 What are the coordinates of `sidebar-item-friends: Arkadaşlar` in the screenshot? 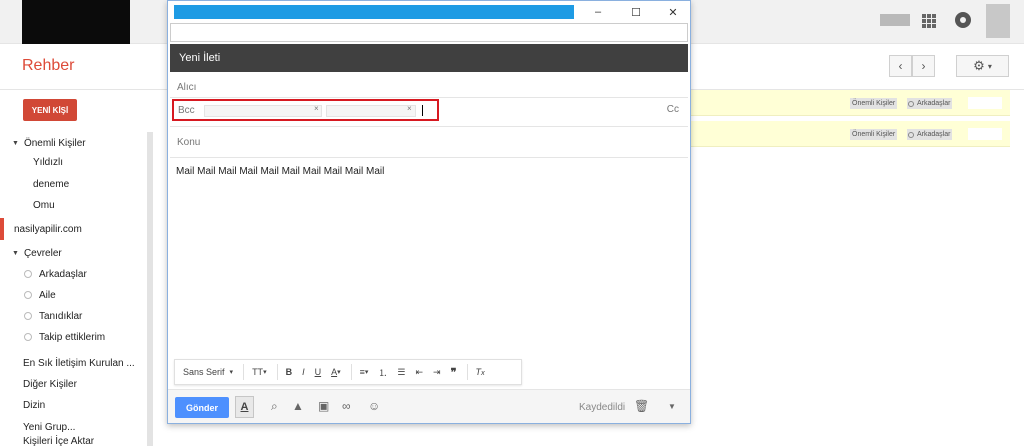 It's located at (55, 274).